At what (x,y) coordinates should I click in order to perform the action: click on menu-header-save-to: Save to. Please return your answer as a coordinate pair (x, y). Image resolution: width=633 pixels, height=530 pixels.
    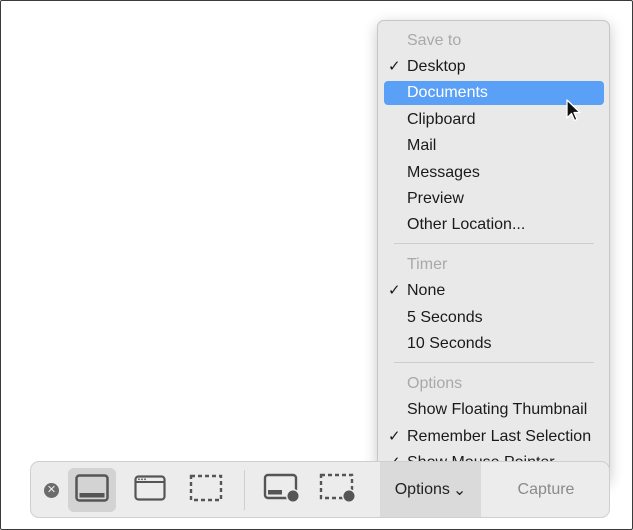
    Looking at the image, I should click on (434, 40).